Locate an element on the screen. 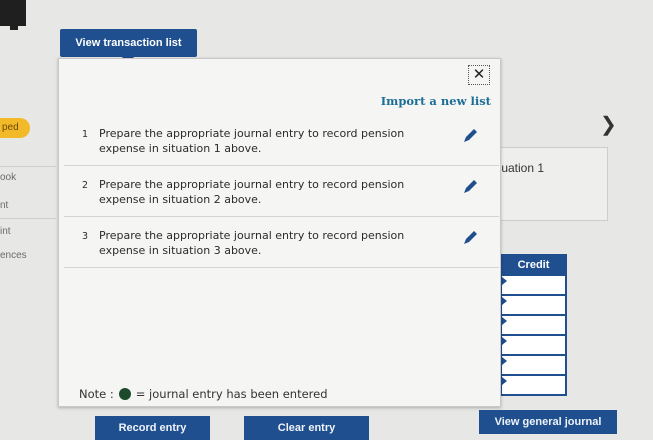  close-icon: ✕ is located at coordinates (479, 75).